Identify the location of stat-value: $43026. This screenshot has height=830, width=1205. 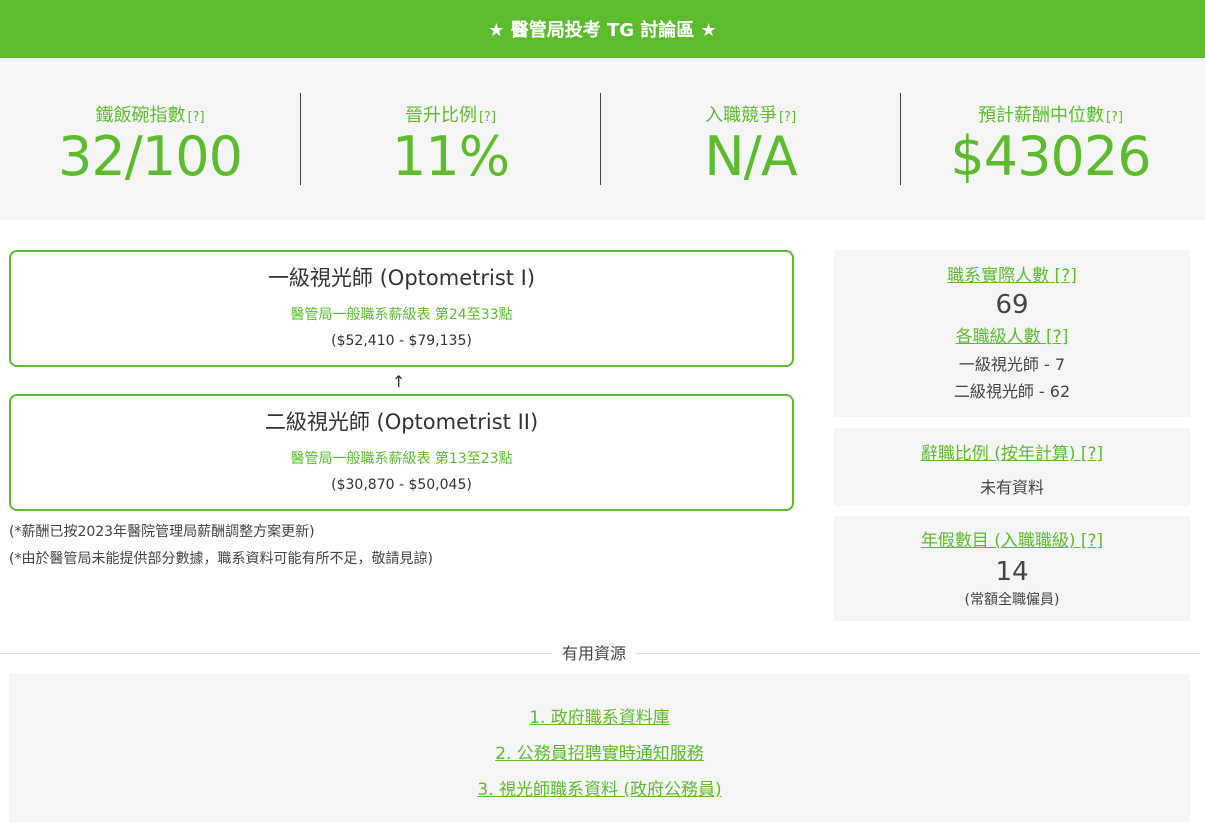
(1050, 156).